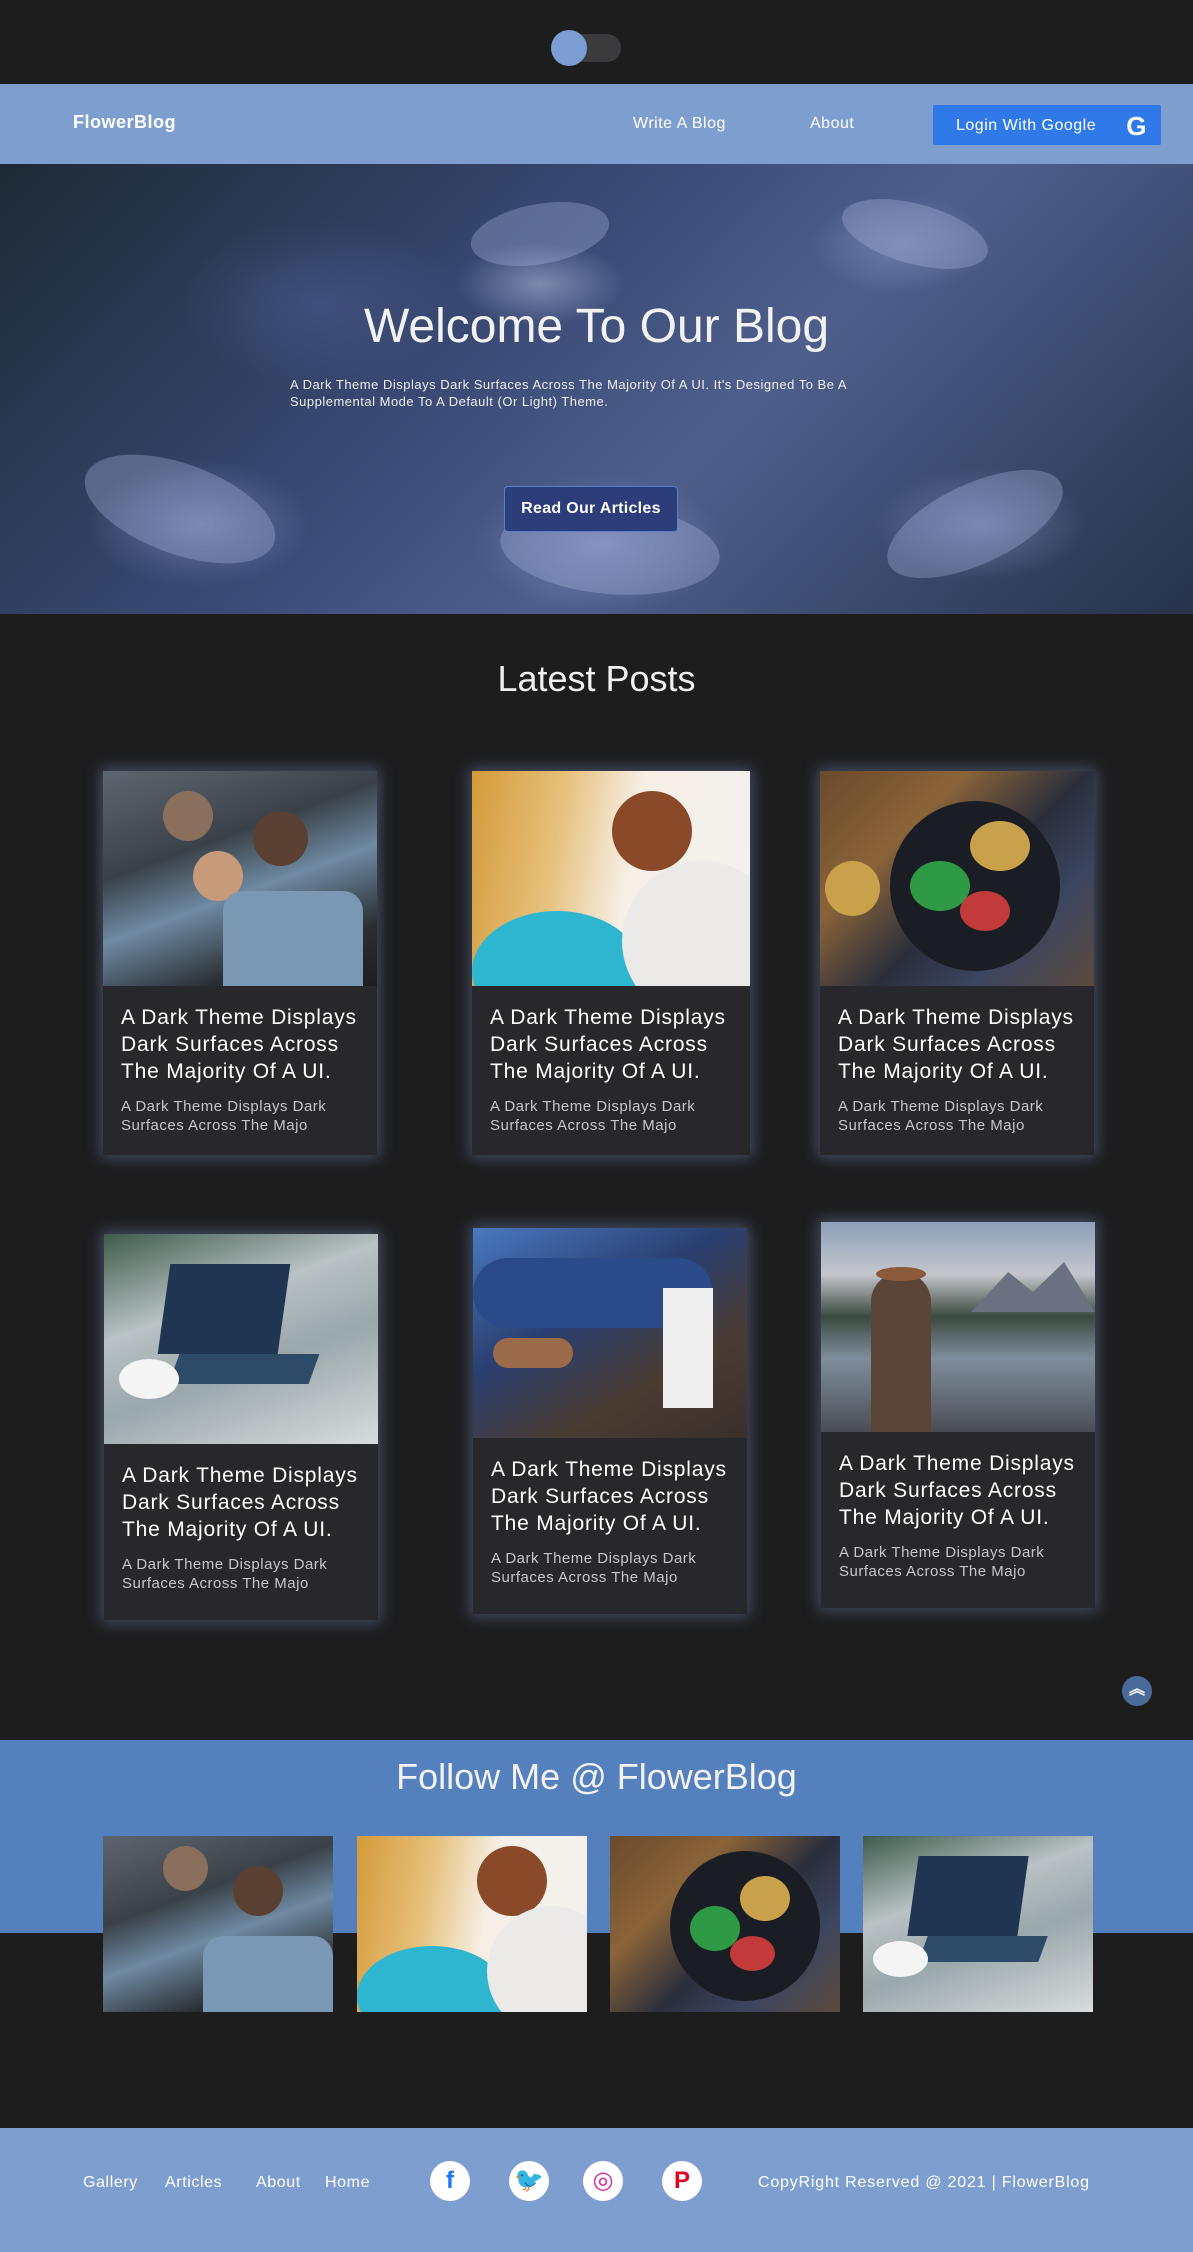 The height and width of the screenshot is (2252, 1193). What do you see at coordinates (278, 2183) in the screenshot?
I see `footer-link-about: About` at bounding box center [278, 2183].